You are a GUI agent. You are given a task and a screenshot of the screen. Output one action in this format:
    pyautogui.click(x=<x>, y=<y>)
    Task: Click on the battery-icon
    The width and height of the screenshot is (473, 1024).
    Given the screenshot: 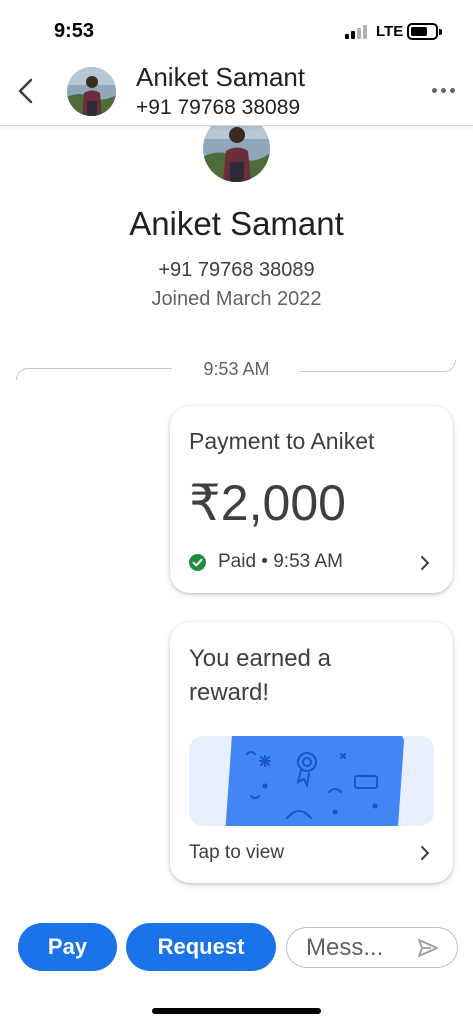 What is the action you would take?
    pyautogui.click(x=424, y=31)
    